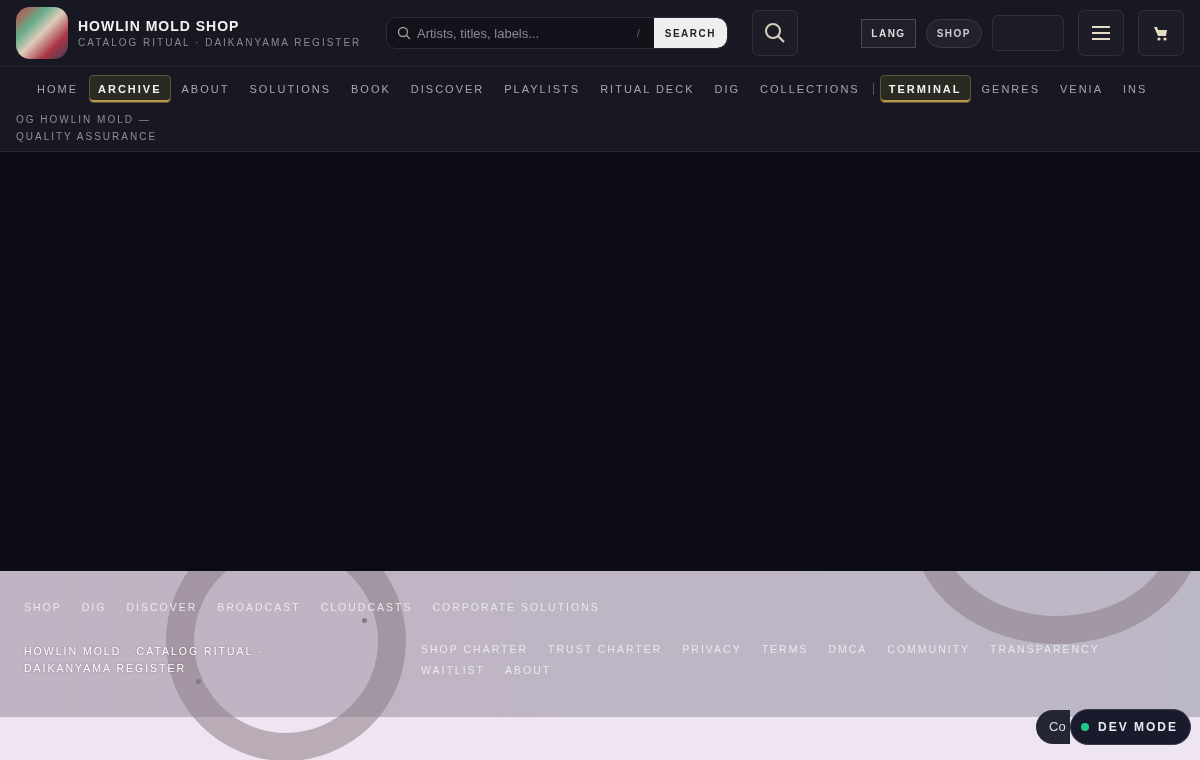 The image size is (1200, 760). Describe the element at coordinates (542, 89) in the screenshot. I see `nav-tab: PLAYLISTS` at that location.